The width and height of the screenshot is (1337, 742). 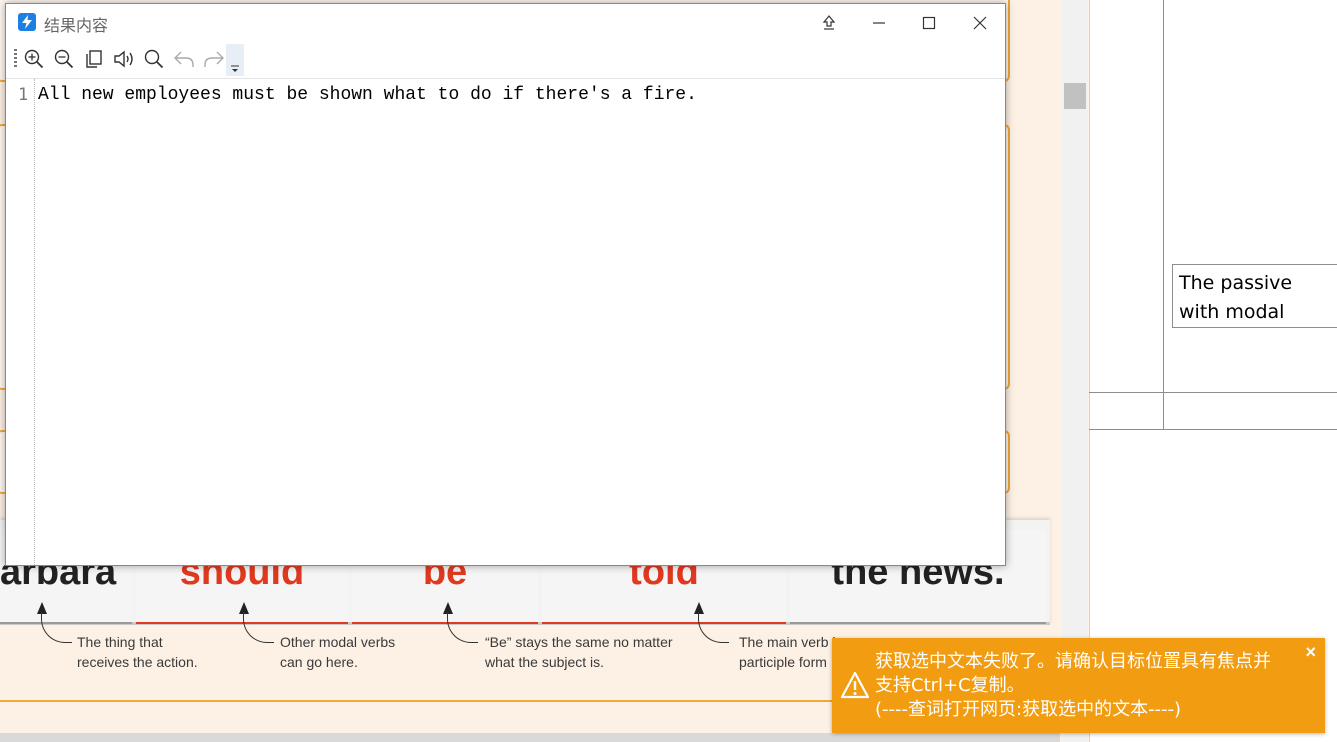 I want to click on zoom-in-button, so click(x=34, y=59).